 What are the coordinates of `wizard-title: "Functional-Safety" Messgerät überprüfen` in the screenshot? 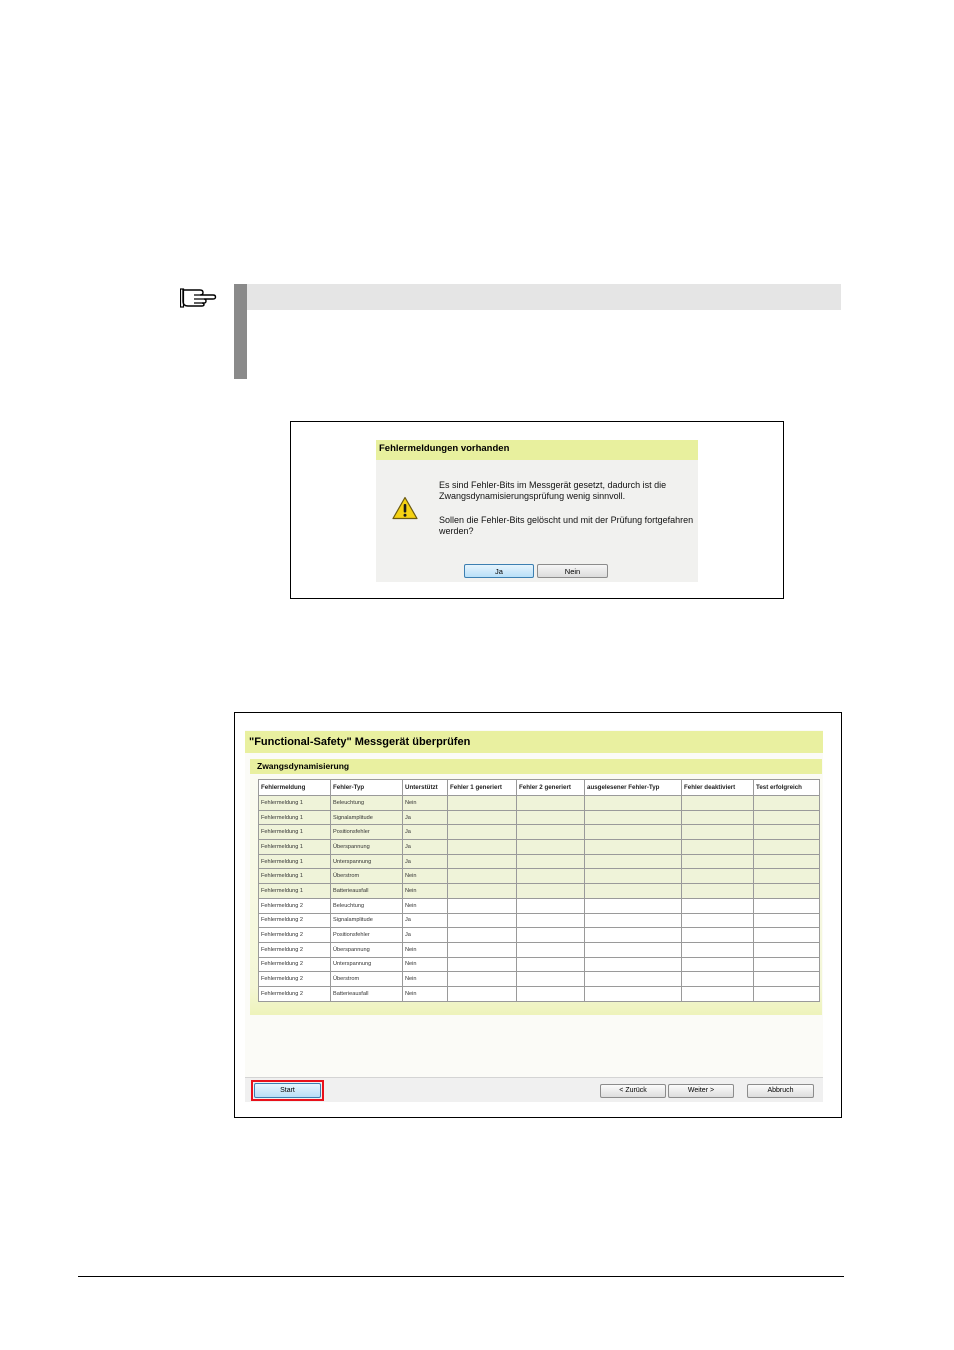 It's located at (534, 742).